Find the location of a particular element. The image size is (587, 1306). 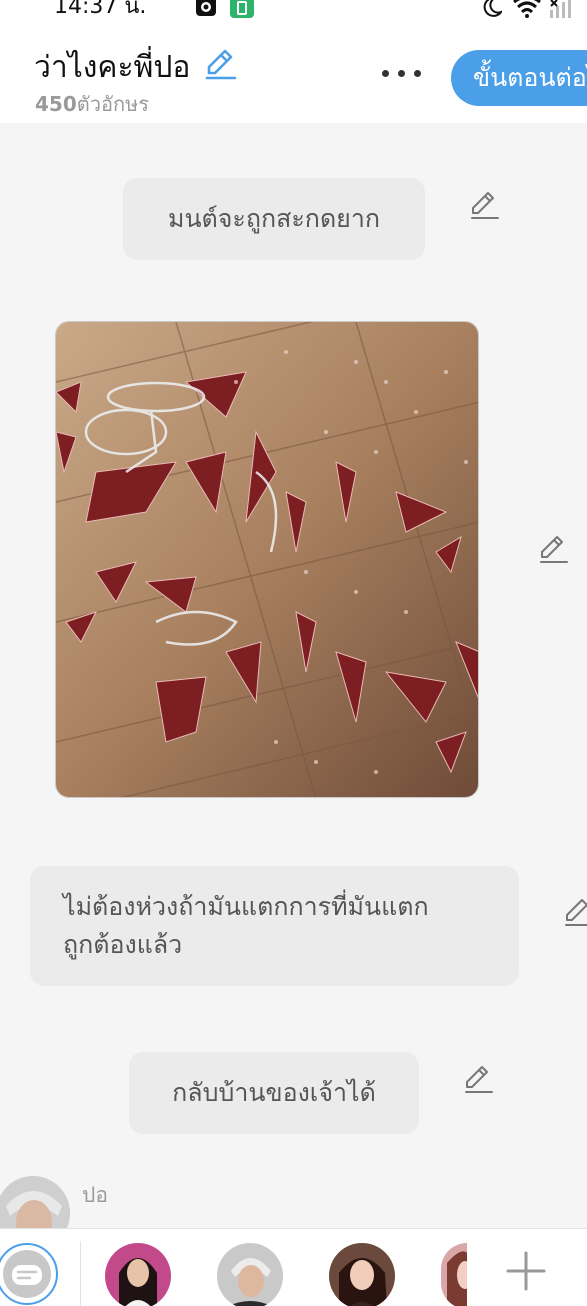

more-options-button is located at coordinates (402, 73).